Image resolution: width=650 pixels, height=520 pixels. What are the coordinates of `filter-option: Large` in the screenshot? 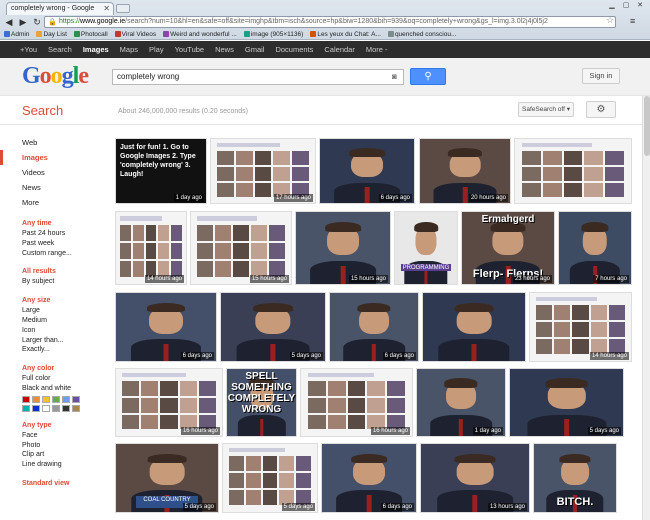 It's located at (64, 311).